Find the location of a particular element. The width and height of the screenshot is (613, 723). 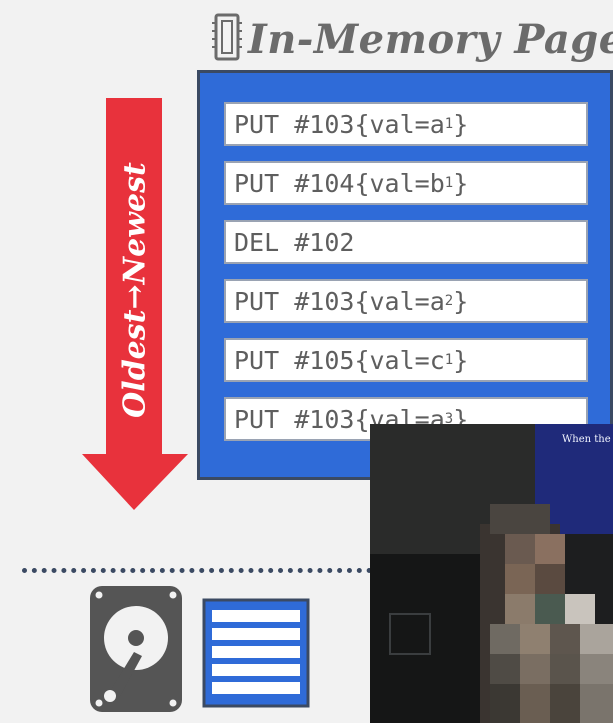

log-entry: PUT #105 {val= c 1} is located at coordinates (406, 360).